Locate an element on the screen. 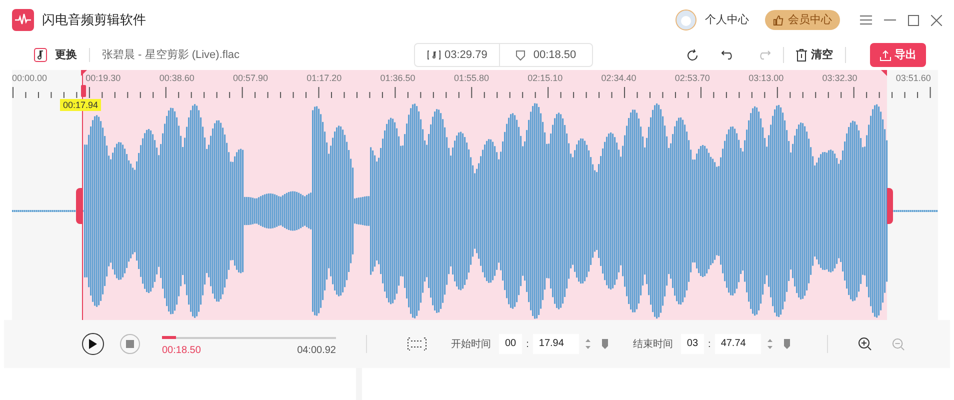 This screenshot has width=954, height=400. seconds-field: 47.74 is located at coordinates (737, 344).